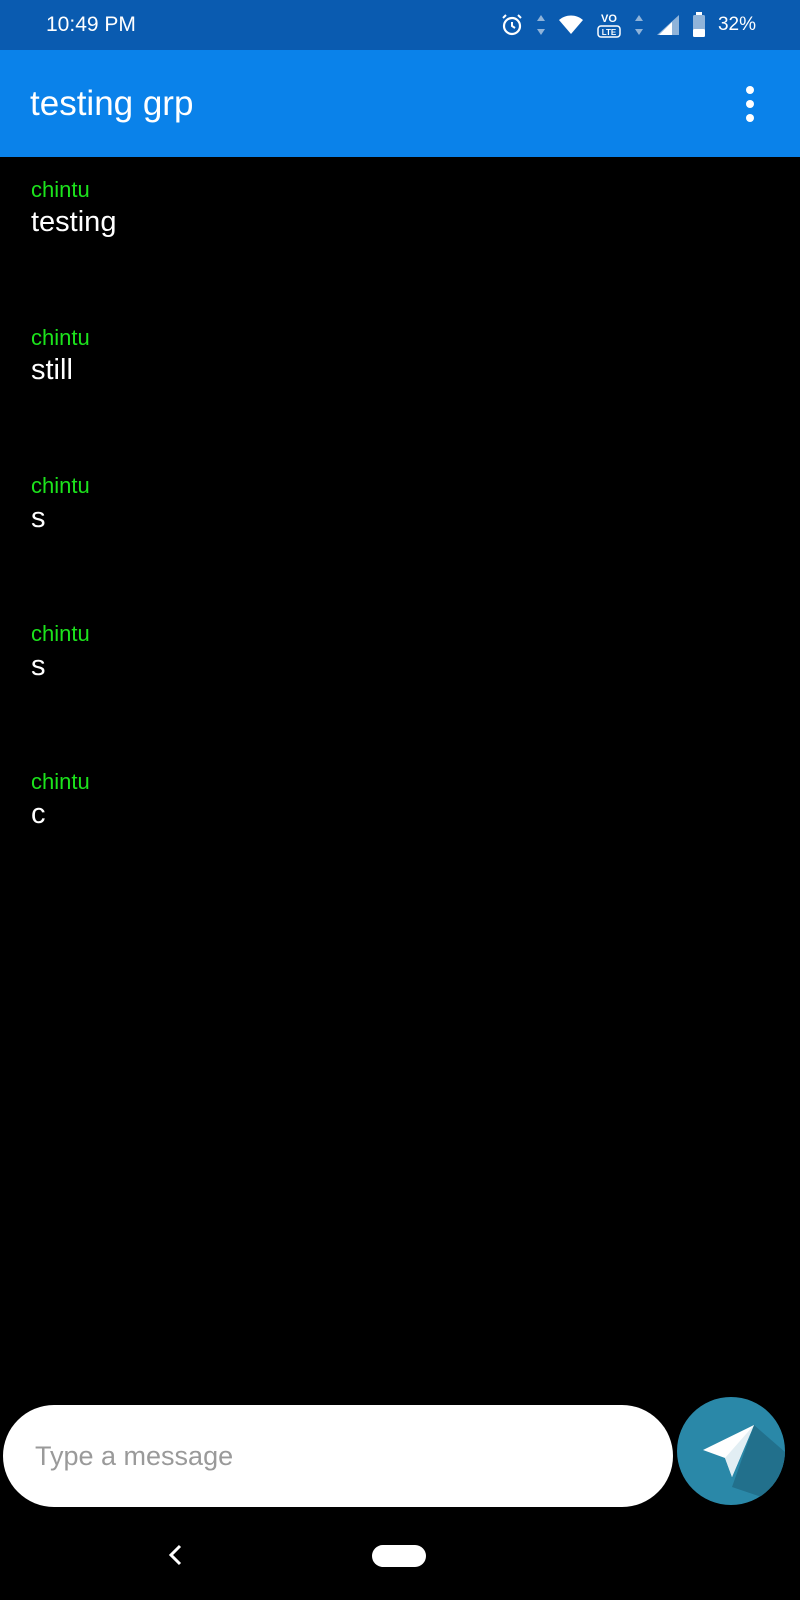  What do you see at coordinates (175, 1555) in the screenshot?
I see `back-icon` at bounding box center [175, 1555].